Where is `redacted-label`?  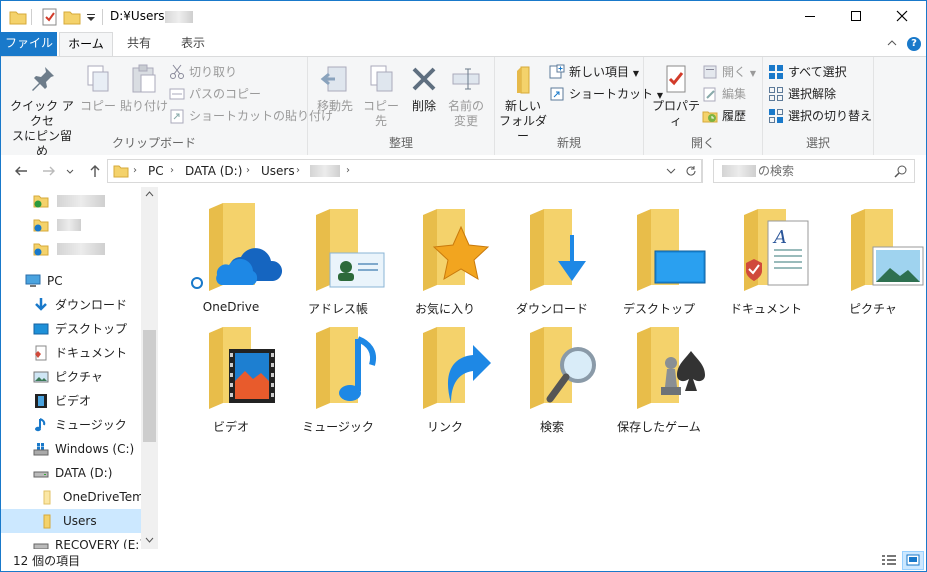 redacted-label is located at coordinates (69, 225).